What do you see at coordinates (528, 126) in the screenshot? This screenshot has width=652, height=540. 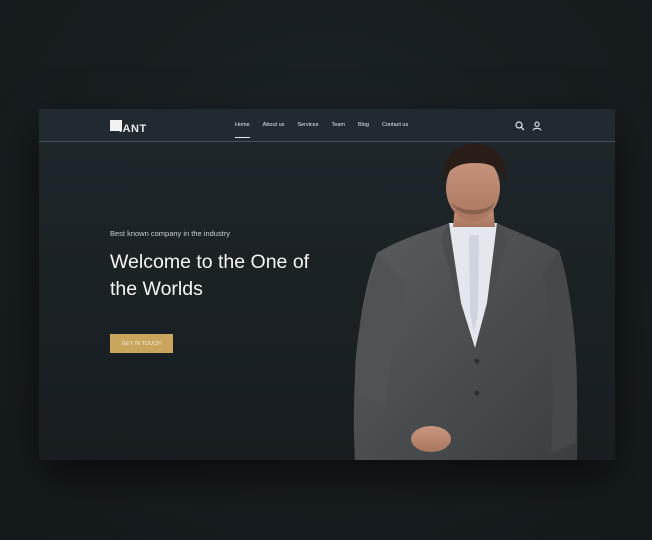 I see `header-icons` at bounding box center [528, 126].